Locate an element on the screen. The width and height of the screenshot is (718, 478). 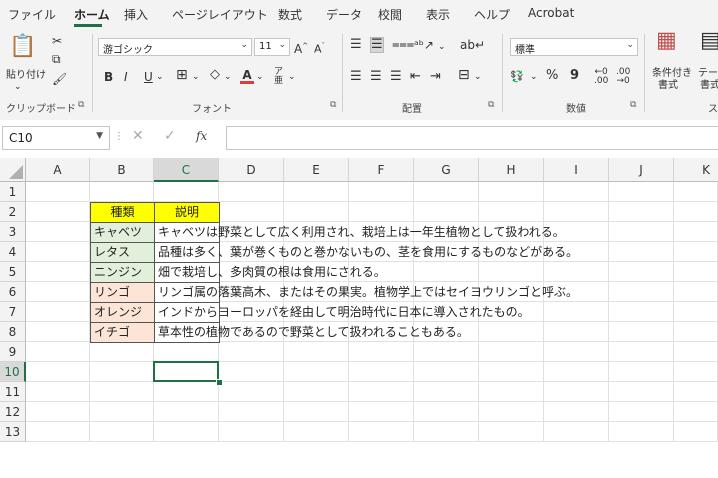
cell-a9 is located at coordinates (58, 352).